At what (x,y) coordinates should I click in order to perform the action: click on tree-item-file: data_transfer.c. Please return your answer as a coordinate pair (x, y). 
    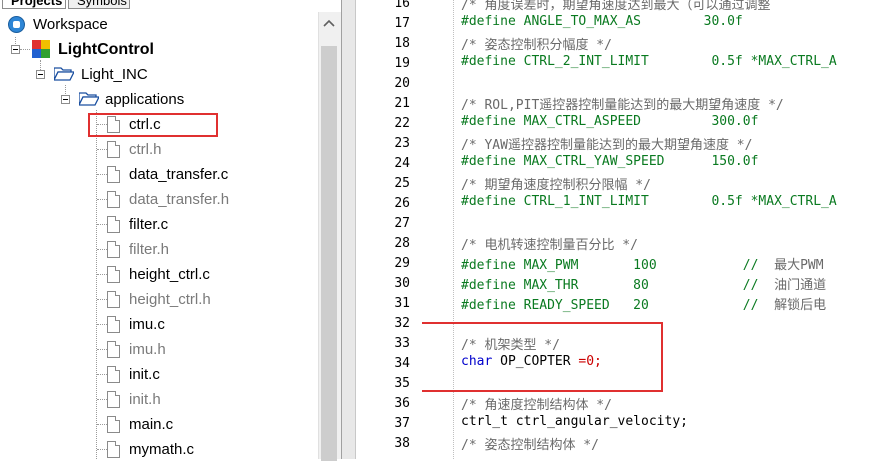
    Looking at the image, I should click on (159, 174).